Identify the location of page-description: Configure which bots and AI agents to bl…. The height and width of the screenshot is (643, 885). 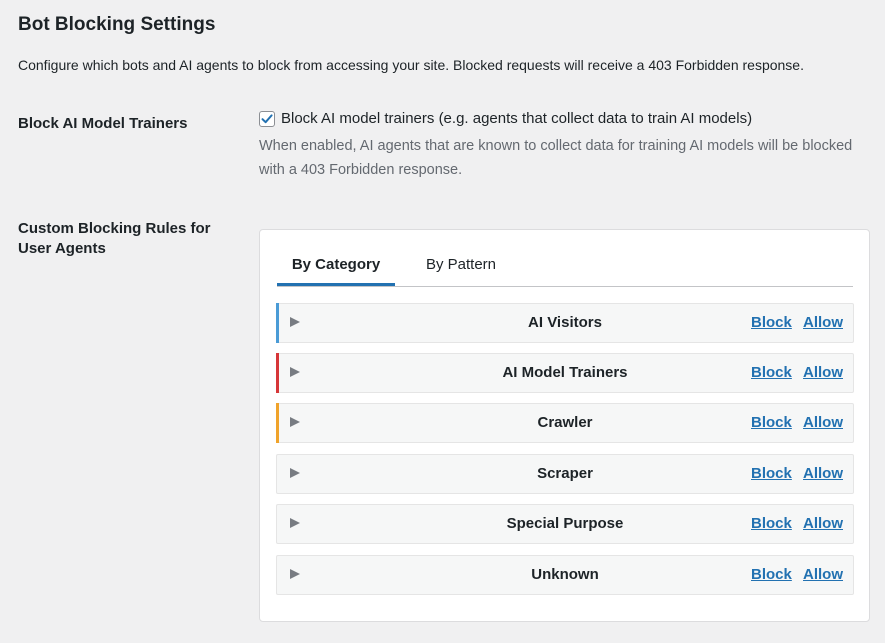
(411, 65).